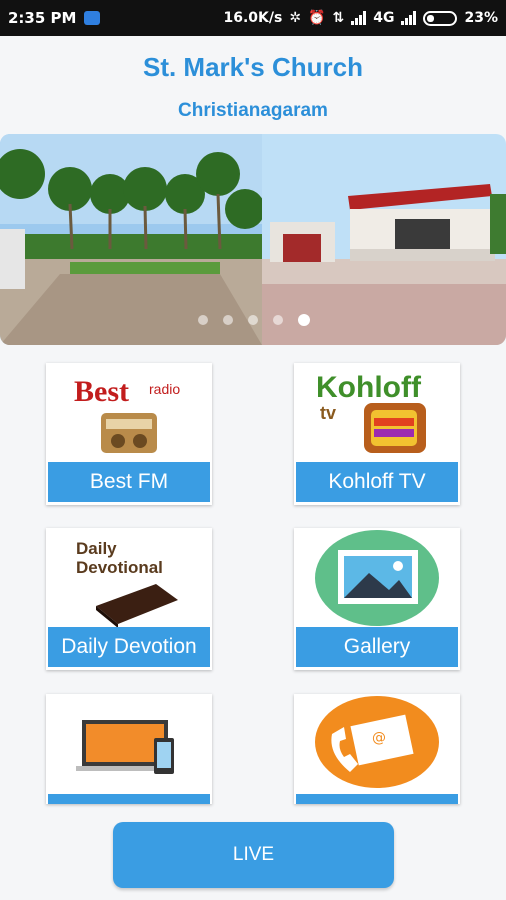 This screenshot has height=900, width=506. Describe the element at coordinates (253, 110) in the screenshot. I see `page-subtitle: Christianagaram` at that location.